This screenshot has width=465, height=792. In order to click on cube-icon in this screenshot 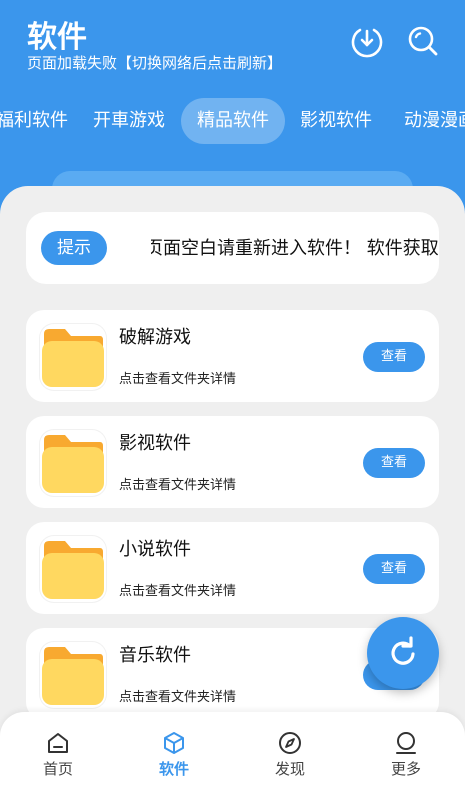, I will do `click(174, 743)`.